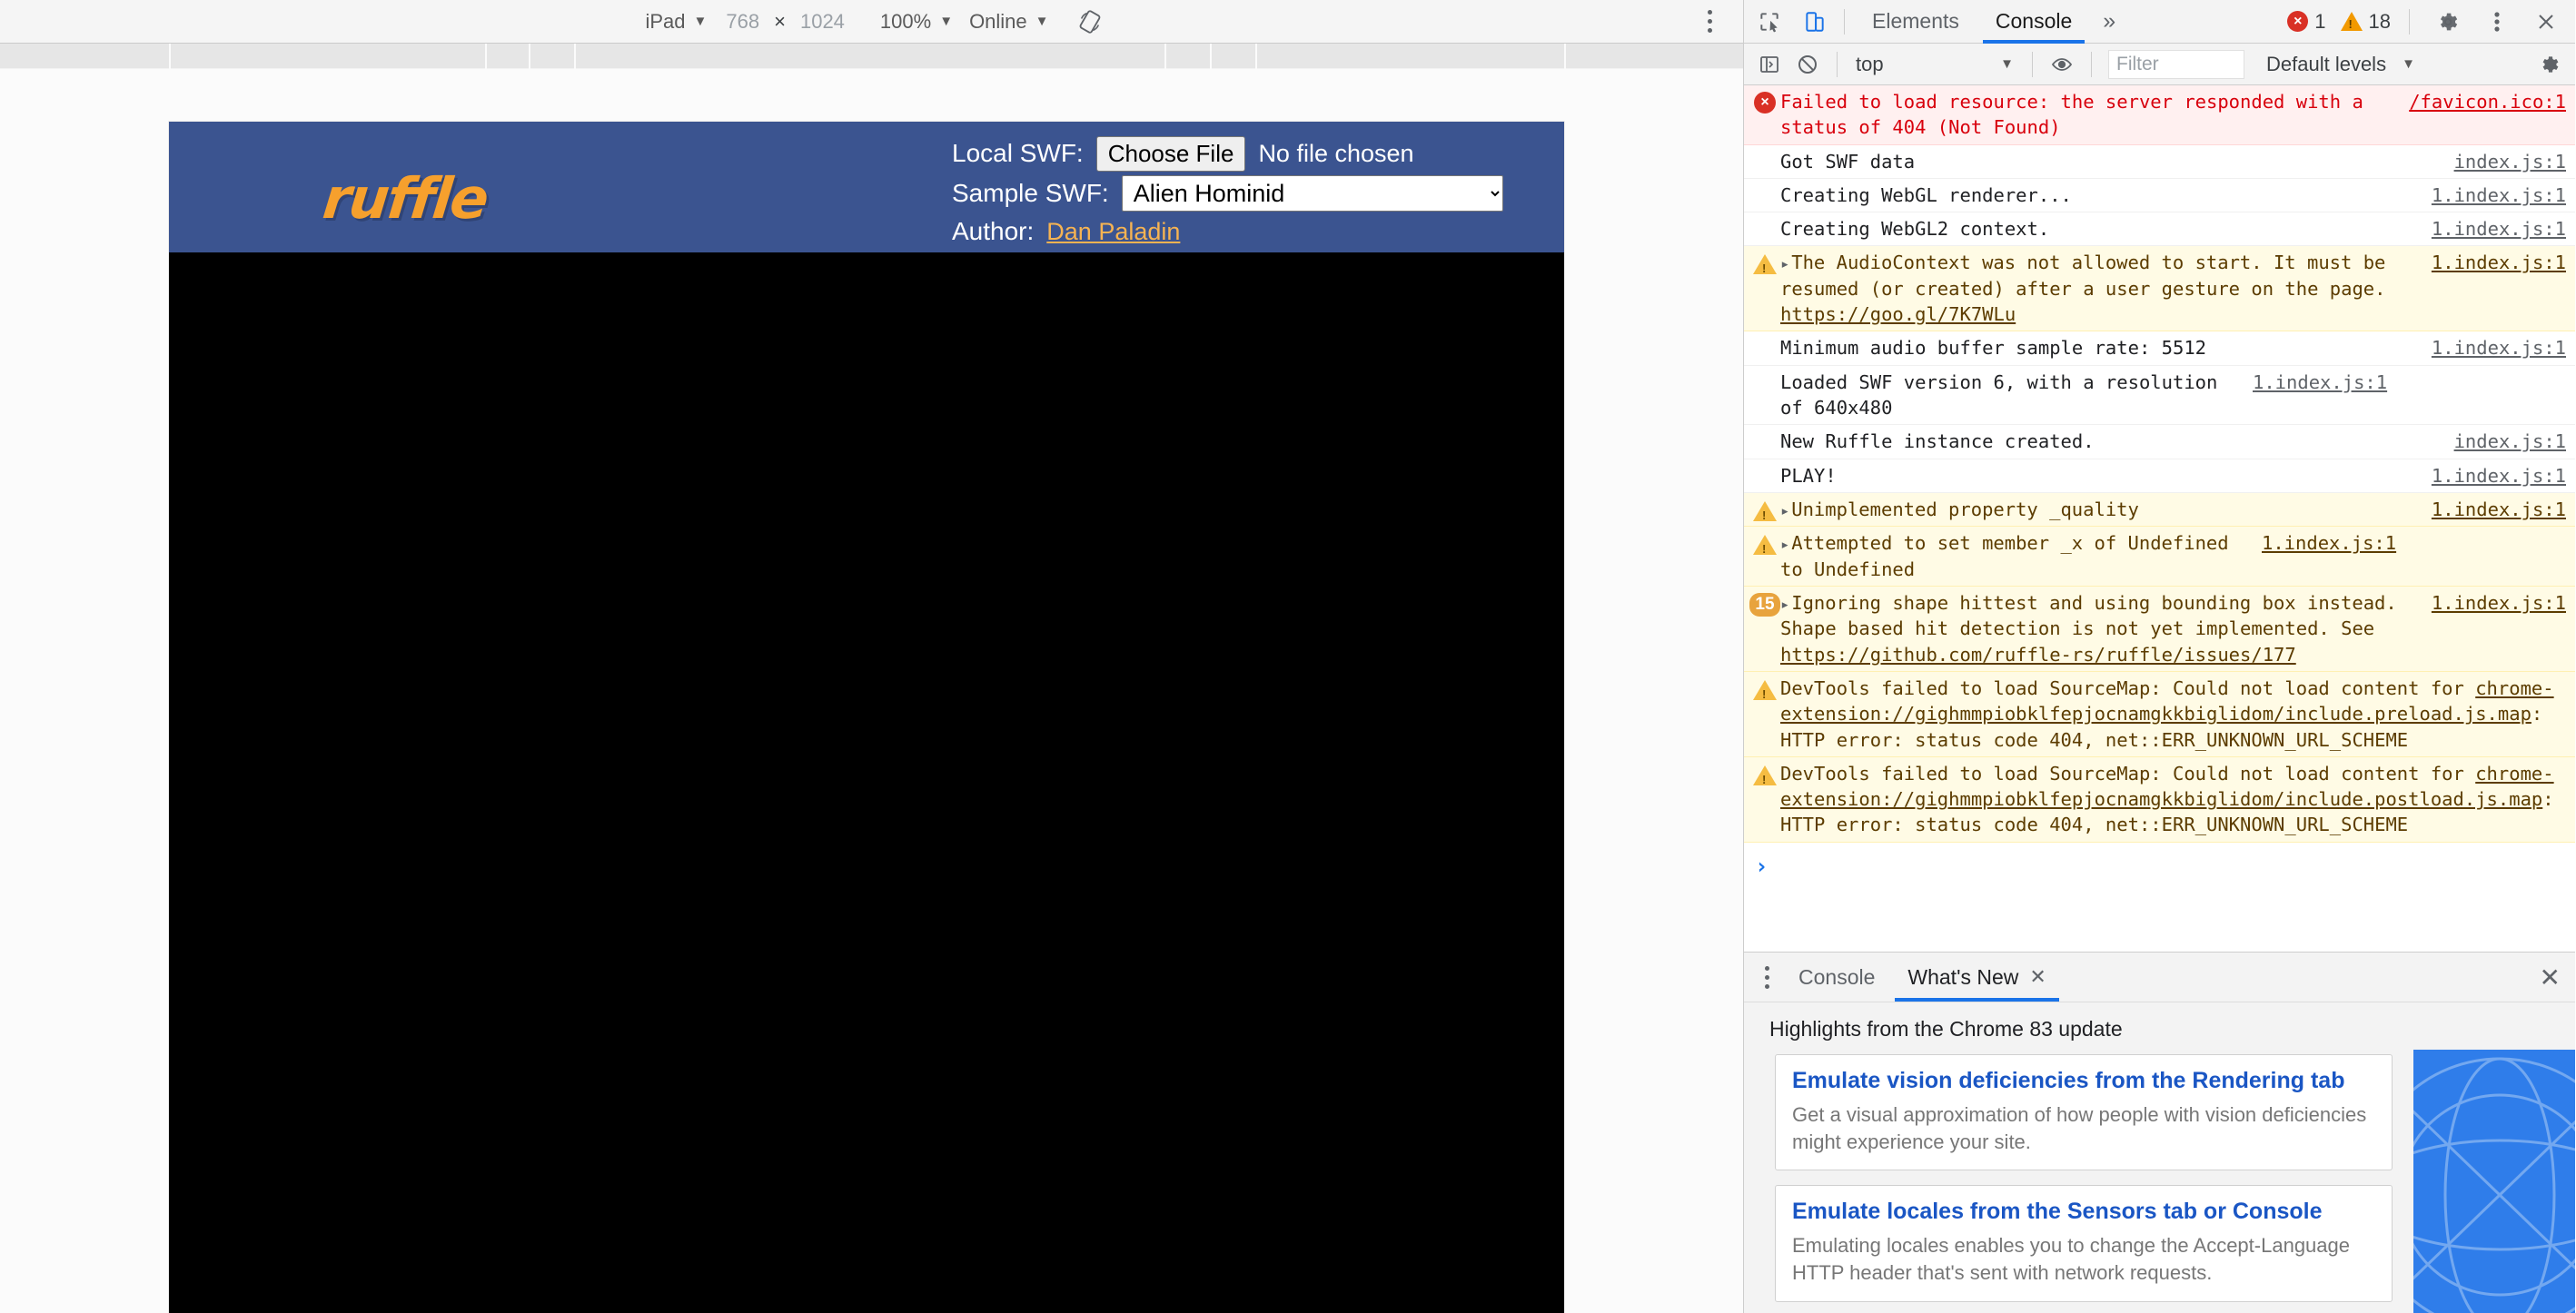  I want to click on ruffle-logo: ruffle, so click(405, 198).